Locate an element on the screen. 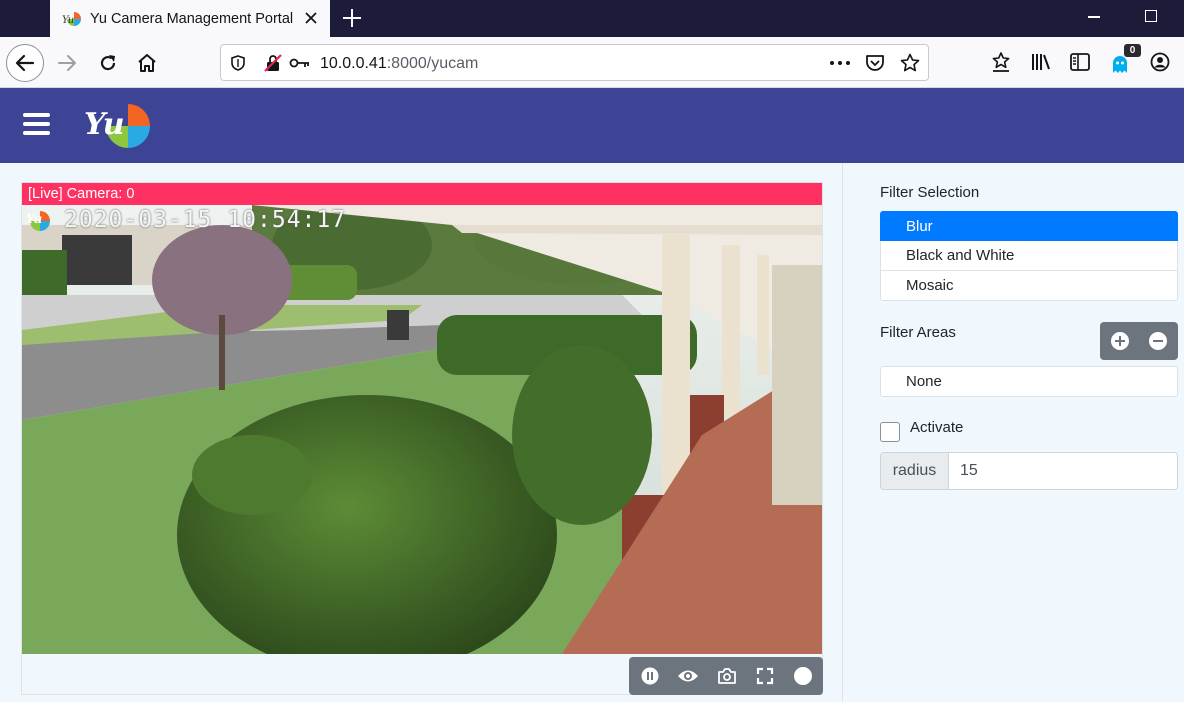 This screenshot has height=702, width=1184. fullscreen-button is located at coordinates (765, 676).